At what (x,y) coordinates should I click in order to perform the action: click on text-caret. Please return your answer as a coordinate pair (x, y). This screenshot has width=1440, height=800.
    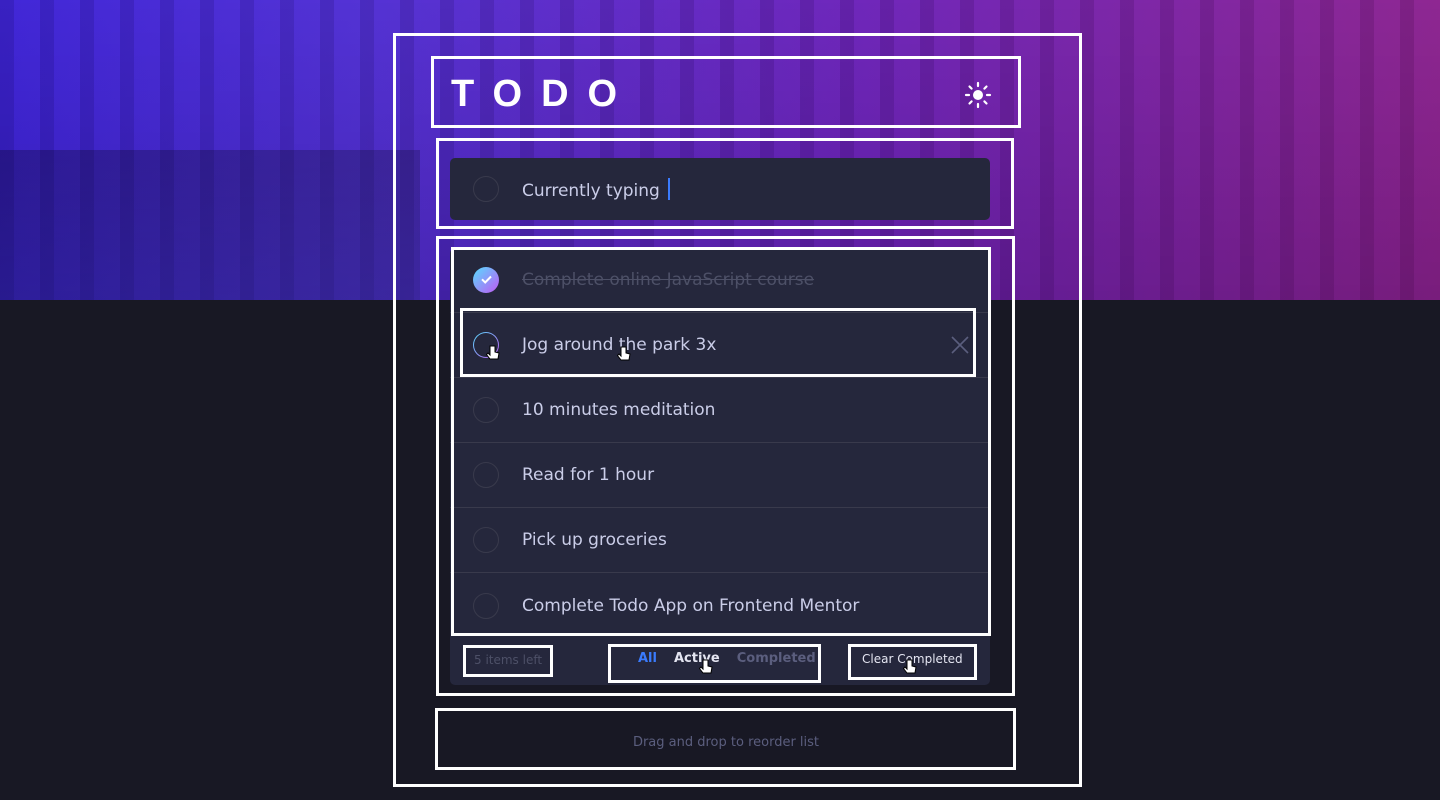
    Looking at the image, I should click on (668, 189).